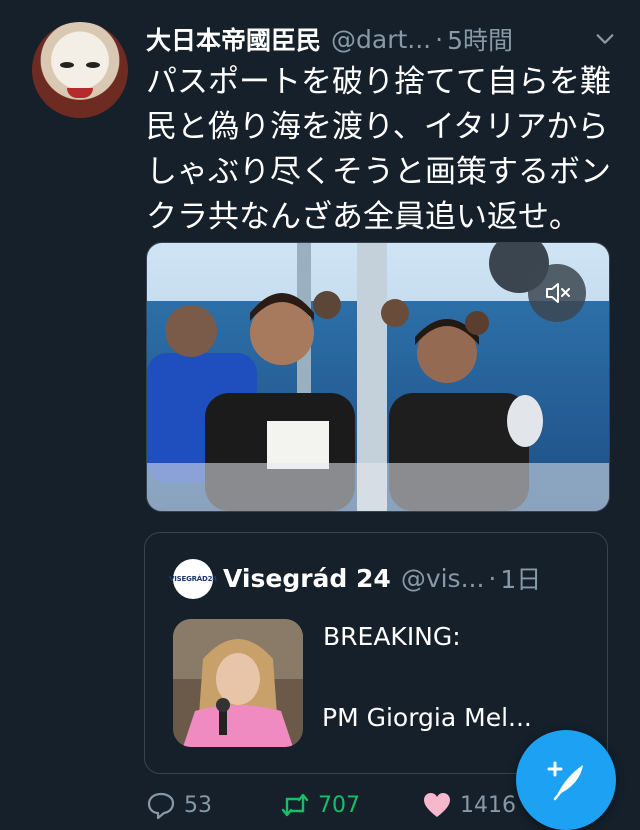 Image resolution: width=640 pixels, height=830 pixels. Describe the element at coordinates (295, 805) in the screenshot. I see `retweet-icon` at that location.